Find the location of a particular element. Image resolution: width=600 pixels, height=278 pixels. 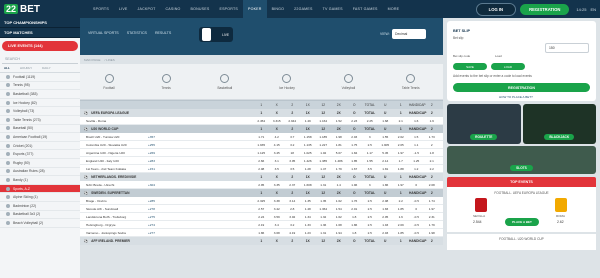

odd-cell: 2.25 is located at coordinates (370, 121).